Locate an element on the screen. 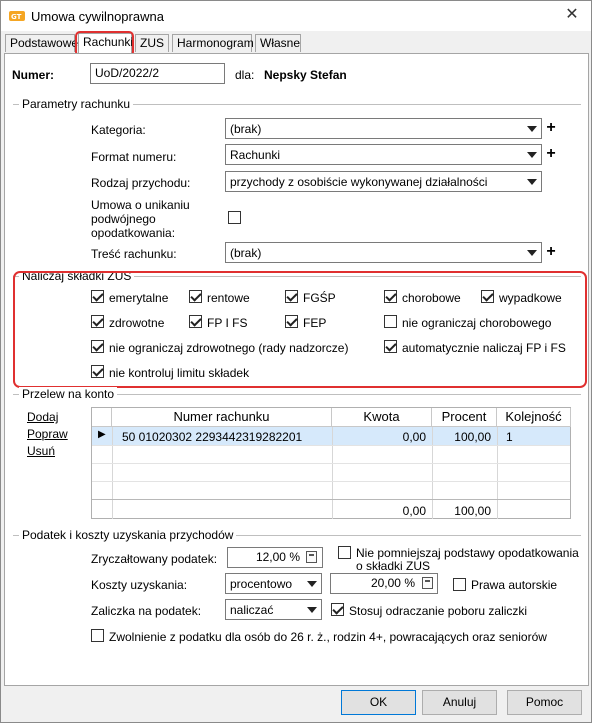  table-header-indicator is located at coordinates (102, 417).